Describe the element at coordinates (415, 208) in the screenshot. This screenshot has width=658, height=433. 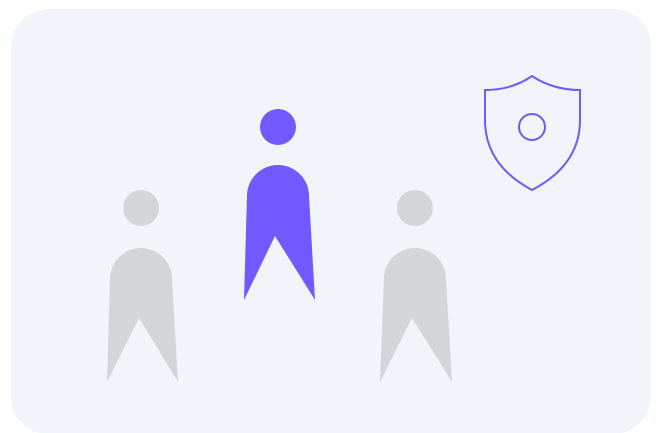
I see `person-right-head` at that location.